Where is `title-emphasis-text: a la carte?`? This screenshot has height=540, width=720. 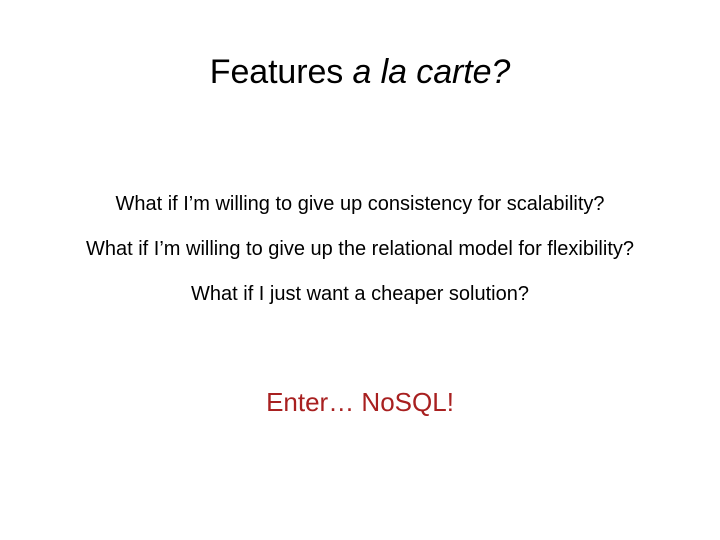 title-emphasis-text: a la carte? is located at coordinates (431, 72).